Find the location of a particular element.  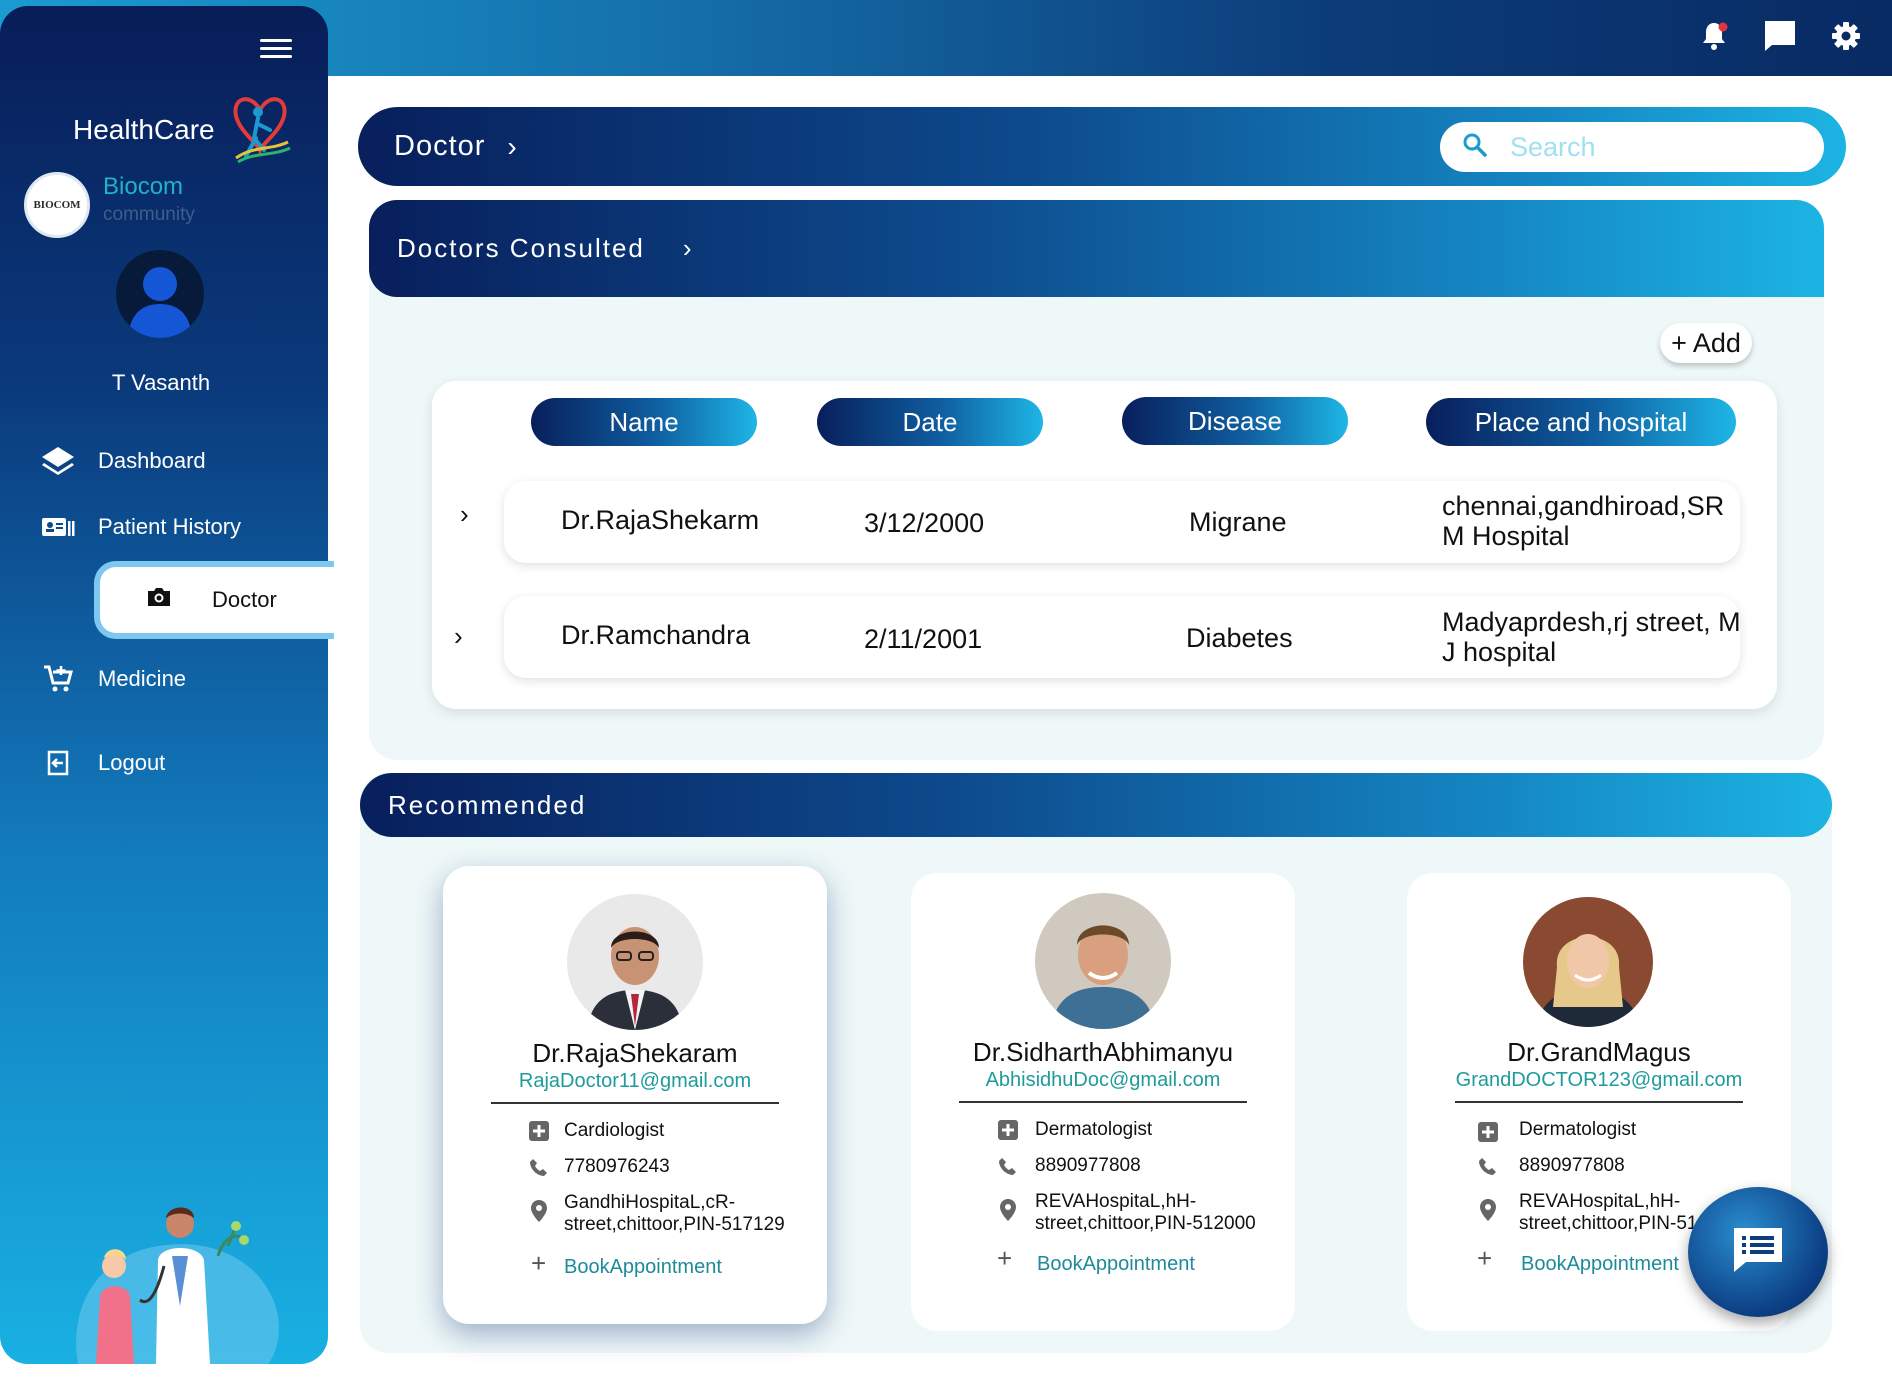

layers-icon is located at coordinates (58, 461).